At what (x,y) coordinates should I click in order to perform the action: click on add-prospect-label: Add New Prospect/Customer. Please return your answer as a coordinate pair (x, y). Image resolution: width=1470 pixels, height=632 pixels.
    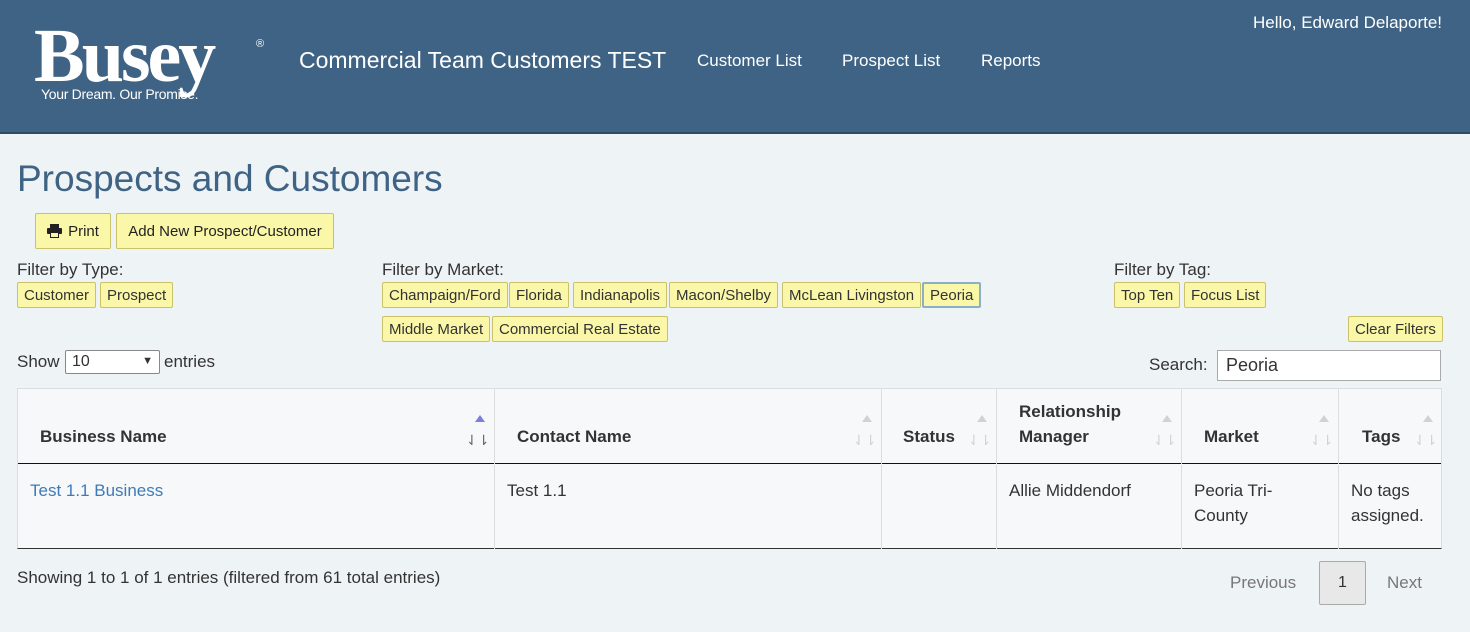
    Looking at the image, I should click on (225, 231).